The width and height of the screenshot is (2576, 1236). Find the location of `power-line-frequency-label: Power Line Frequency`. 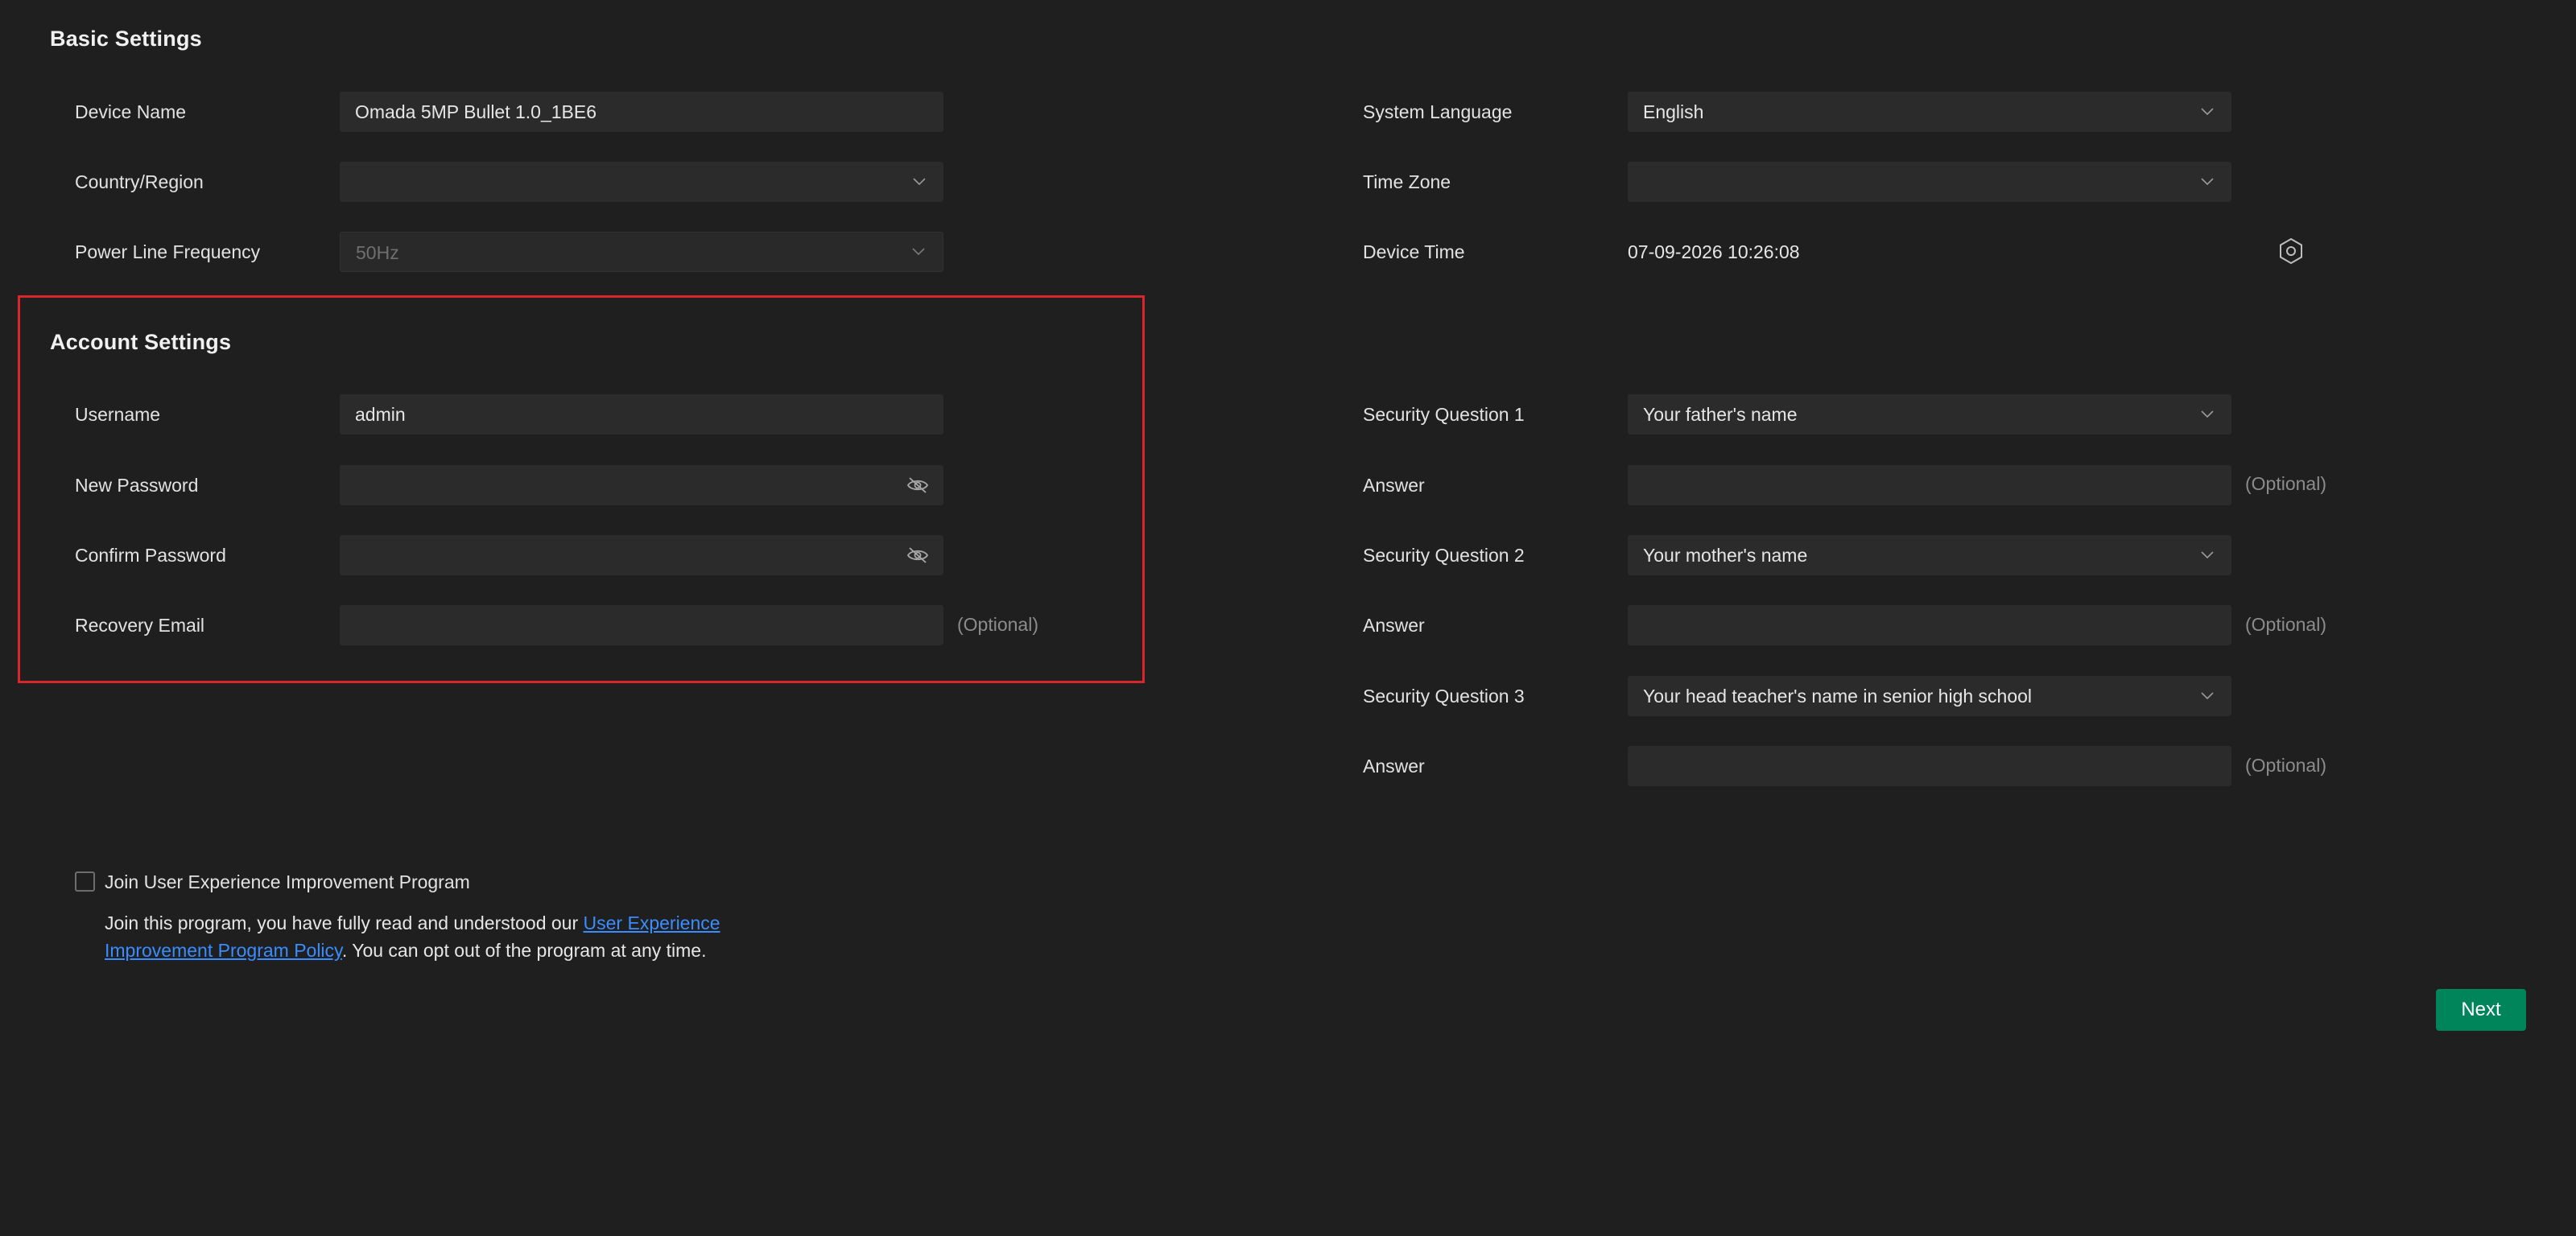

power-line-frequency-label: Power Line Frequency is located at coordinates (168, 251).